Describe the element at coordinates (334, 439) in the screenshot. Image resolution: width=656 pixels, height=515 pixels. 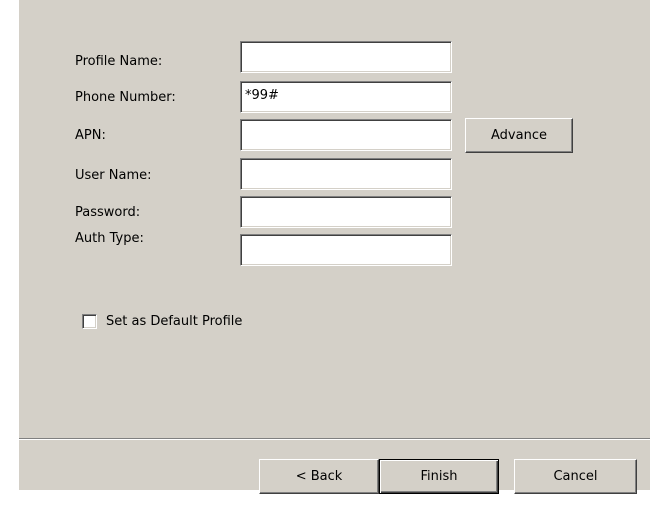
I see `footer-separator` at that location.